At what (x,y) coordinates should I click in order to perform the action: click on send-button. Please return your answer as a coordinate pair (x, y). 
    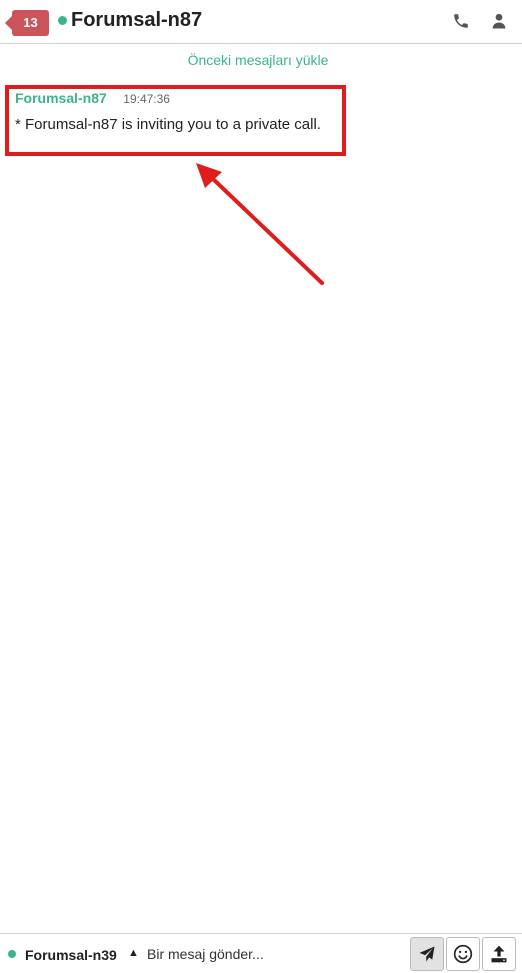
    Looking at the image, I should click on (427, 954).